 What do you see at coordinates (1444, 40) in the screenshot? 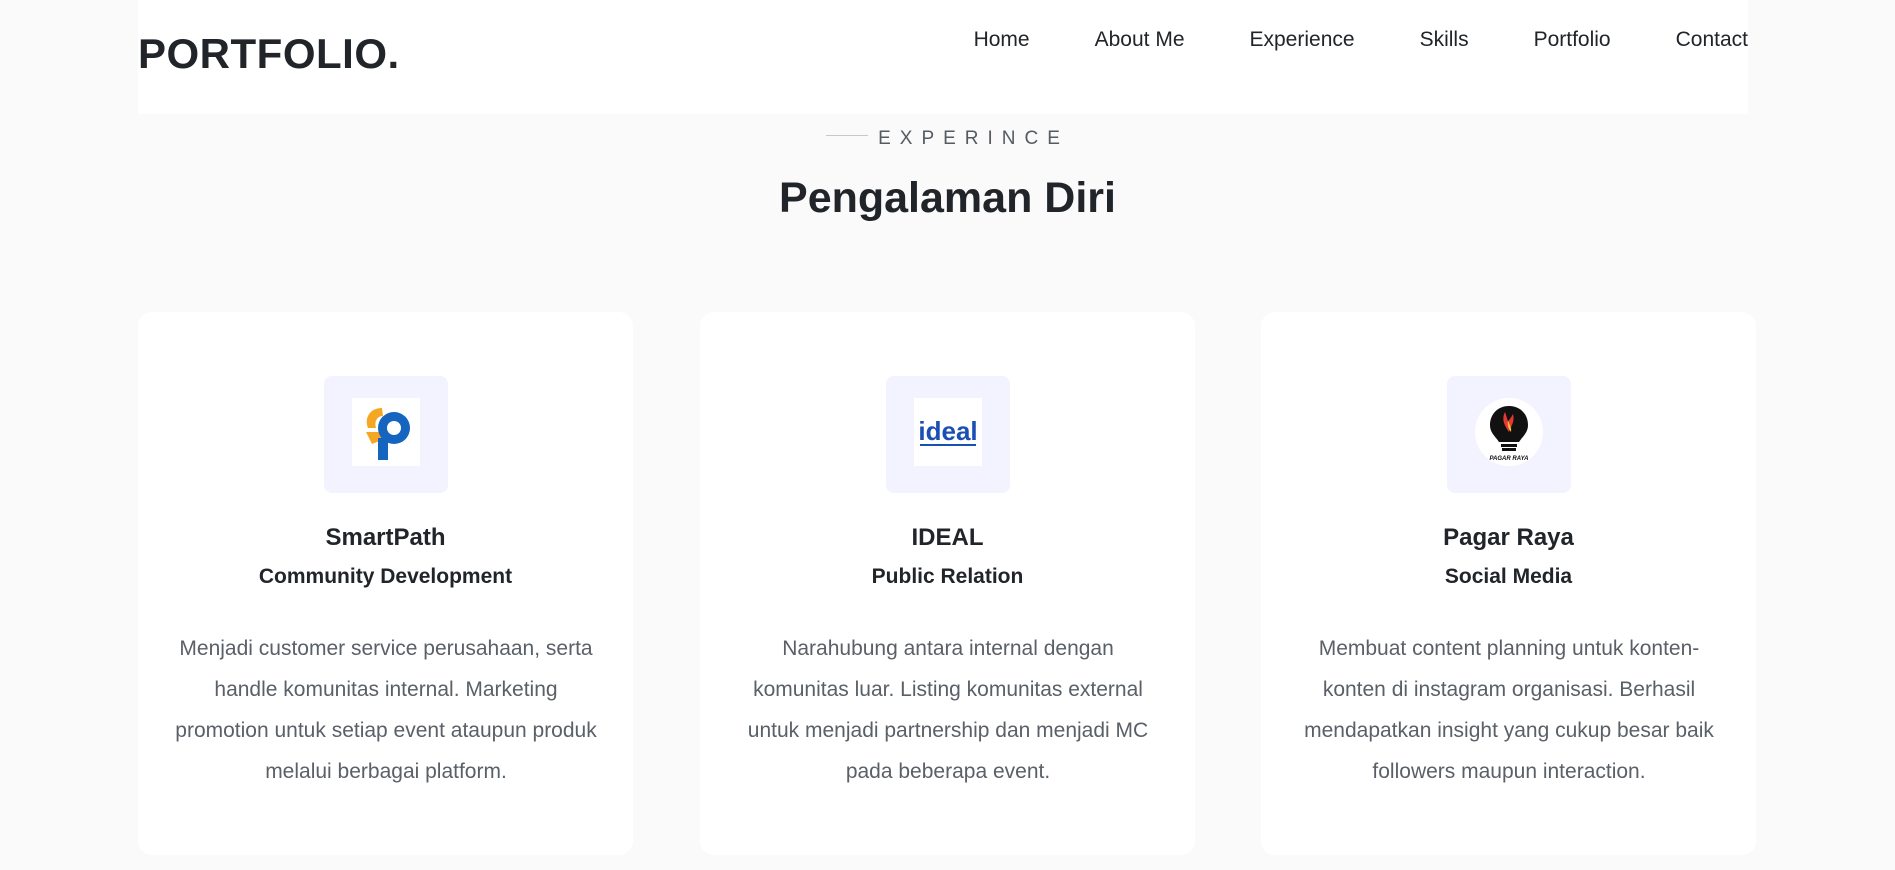
I see `nav-skills: Skills` at bounding box center [1444, 40].